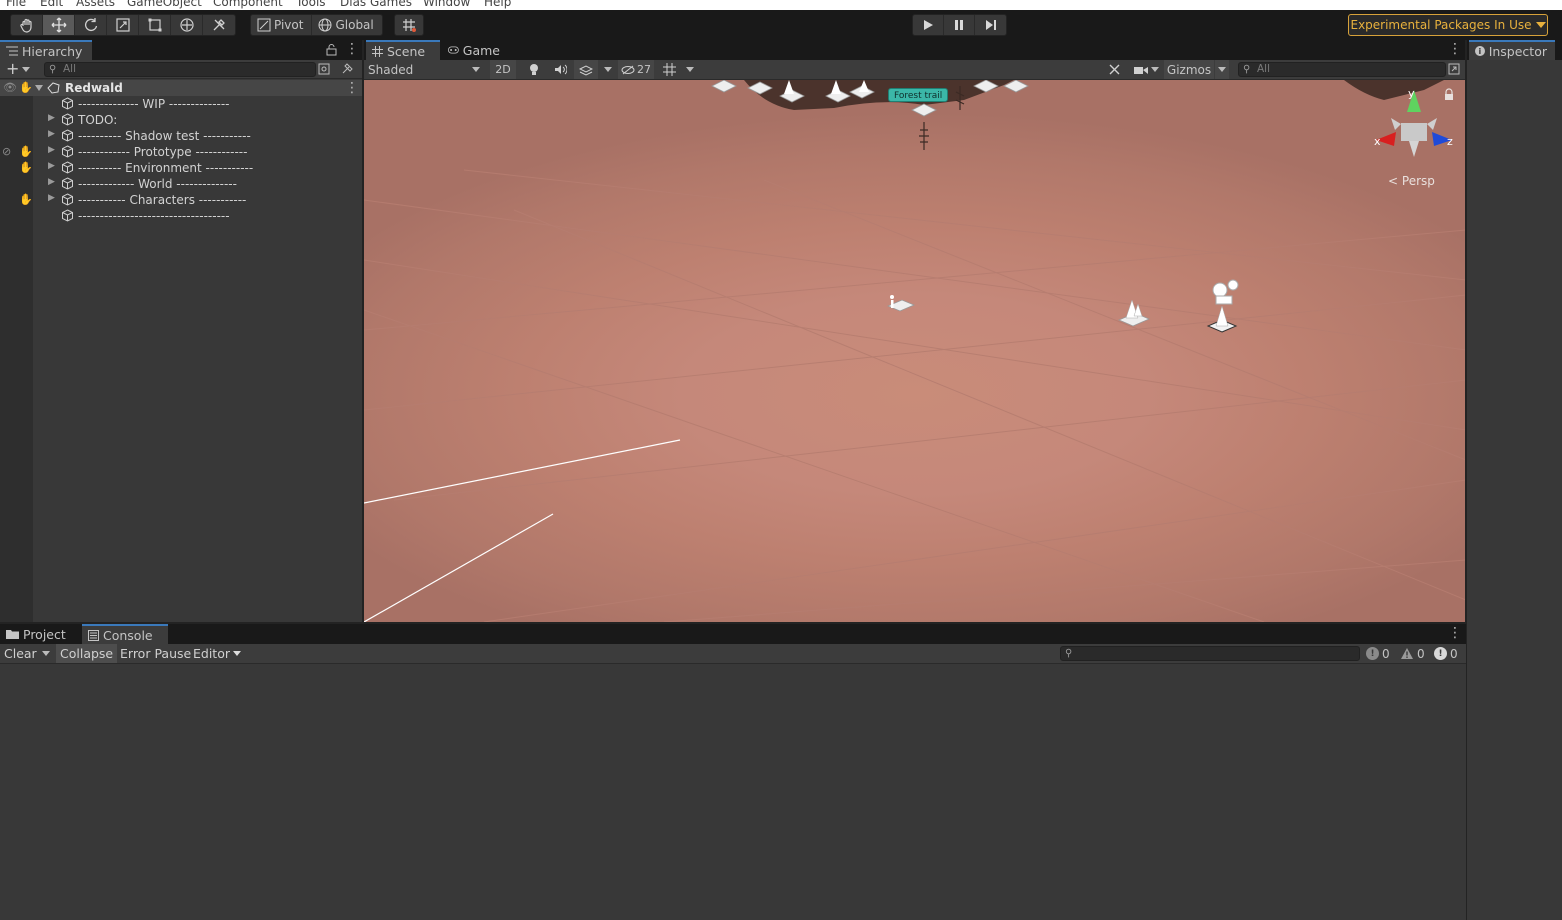  Describe the element at coordinates (1134, 313) in the screenshot. I see `tree-object-icon` at that location.